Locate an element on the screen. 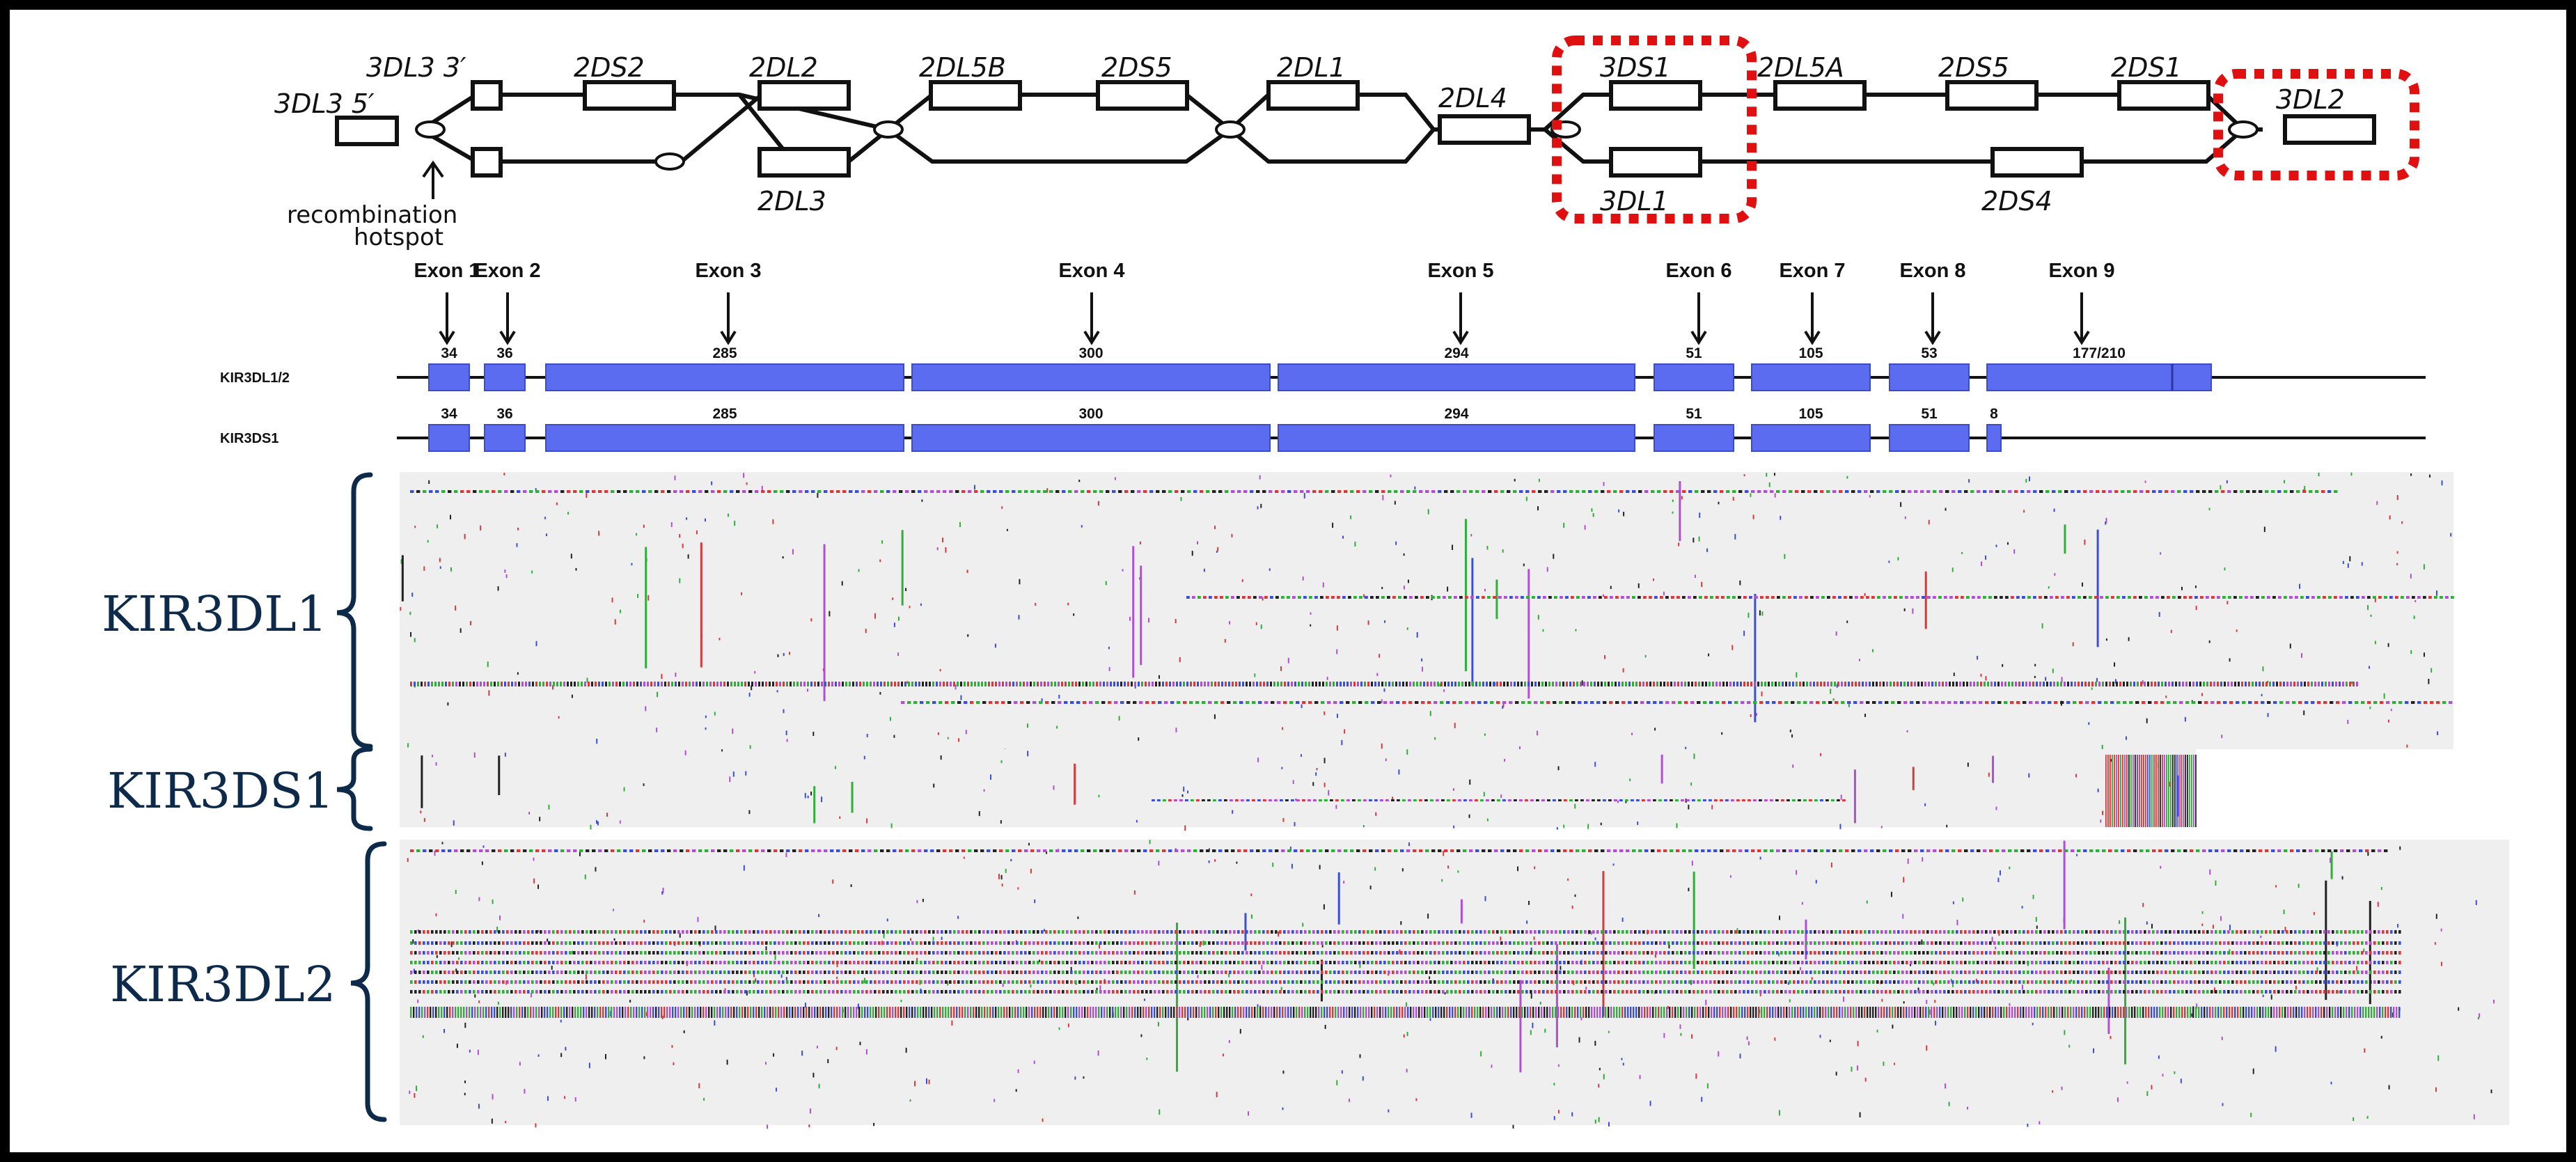 The image size is (2576, 1162). variant-column is located at coordinates (499, 775).